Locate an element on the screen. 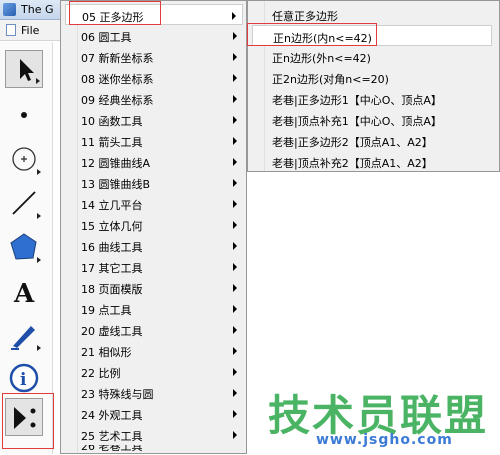 Image resolution: width=500 pixels, height=455 pixels. menu-item-16: 16 曲线工具 is located at coordinates (154, 245).